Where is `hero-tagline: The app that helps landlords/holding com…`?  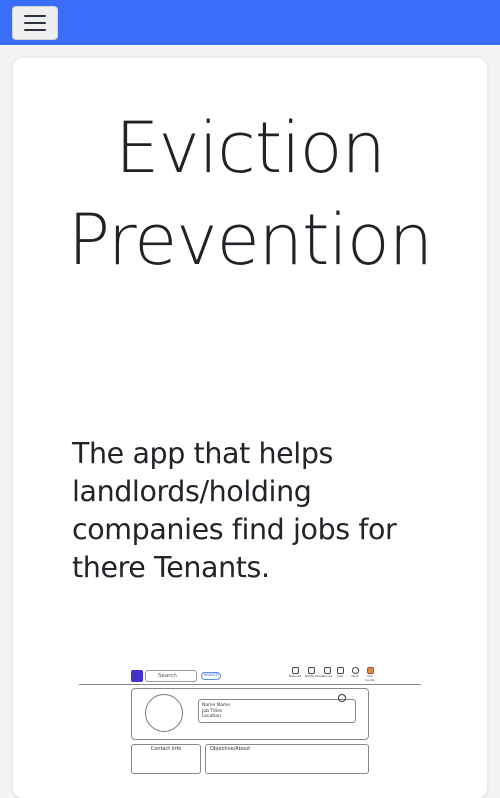 hero-tagline: The app that helps landlords/holding com… is located at coordinates (234, 510).